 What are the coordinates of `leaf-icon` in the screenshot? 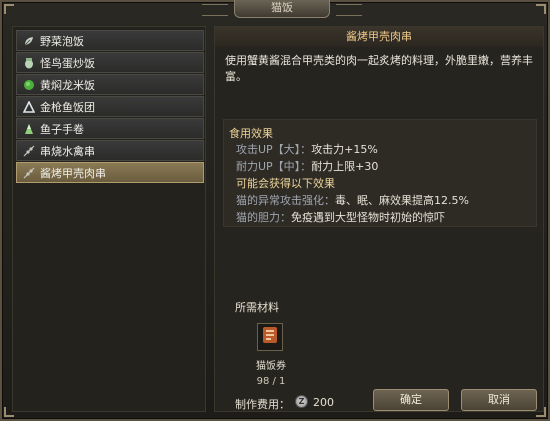 It's located at (29, 41).